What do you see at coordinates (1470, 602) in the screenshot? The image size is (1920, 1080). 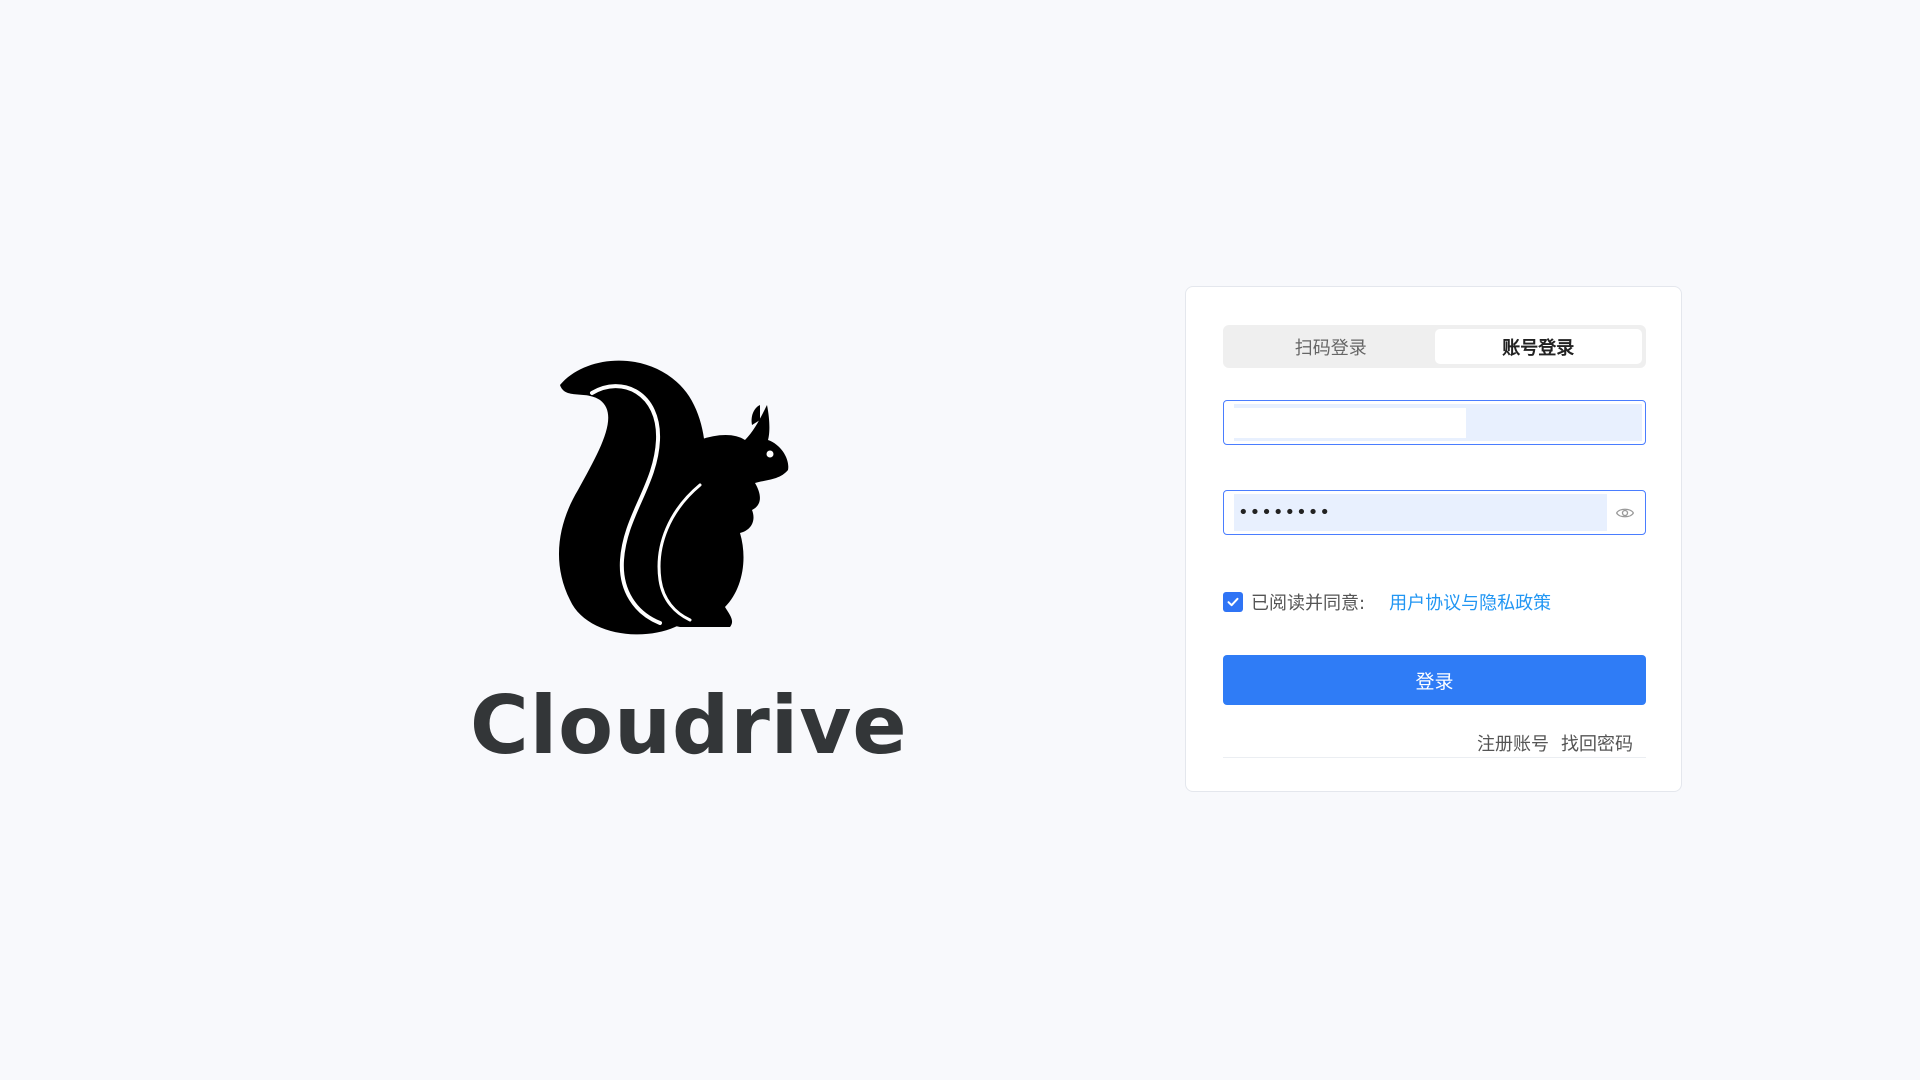 I see `terms-privacy-link: 用户协议与隐私政策` at bounding box center [1470, 602].